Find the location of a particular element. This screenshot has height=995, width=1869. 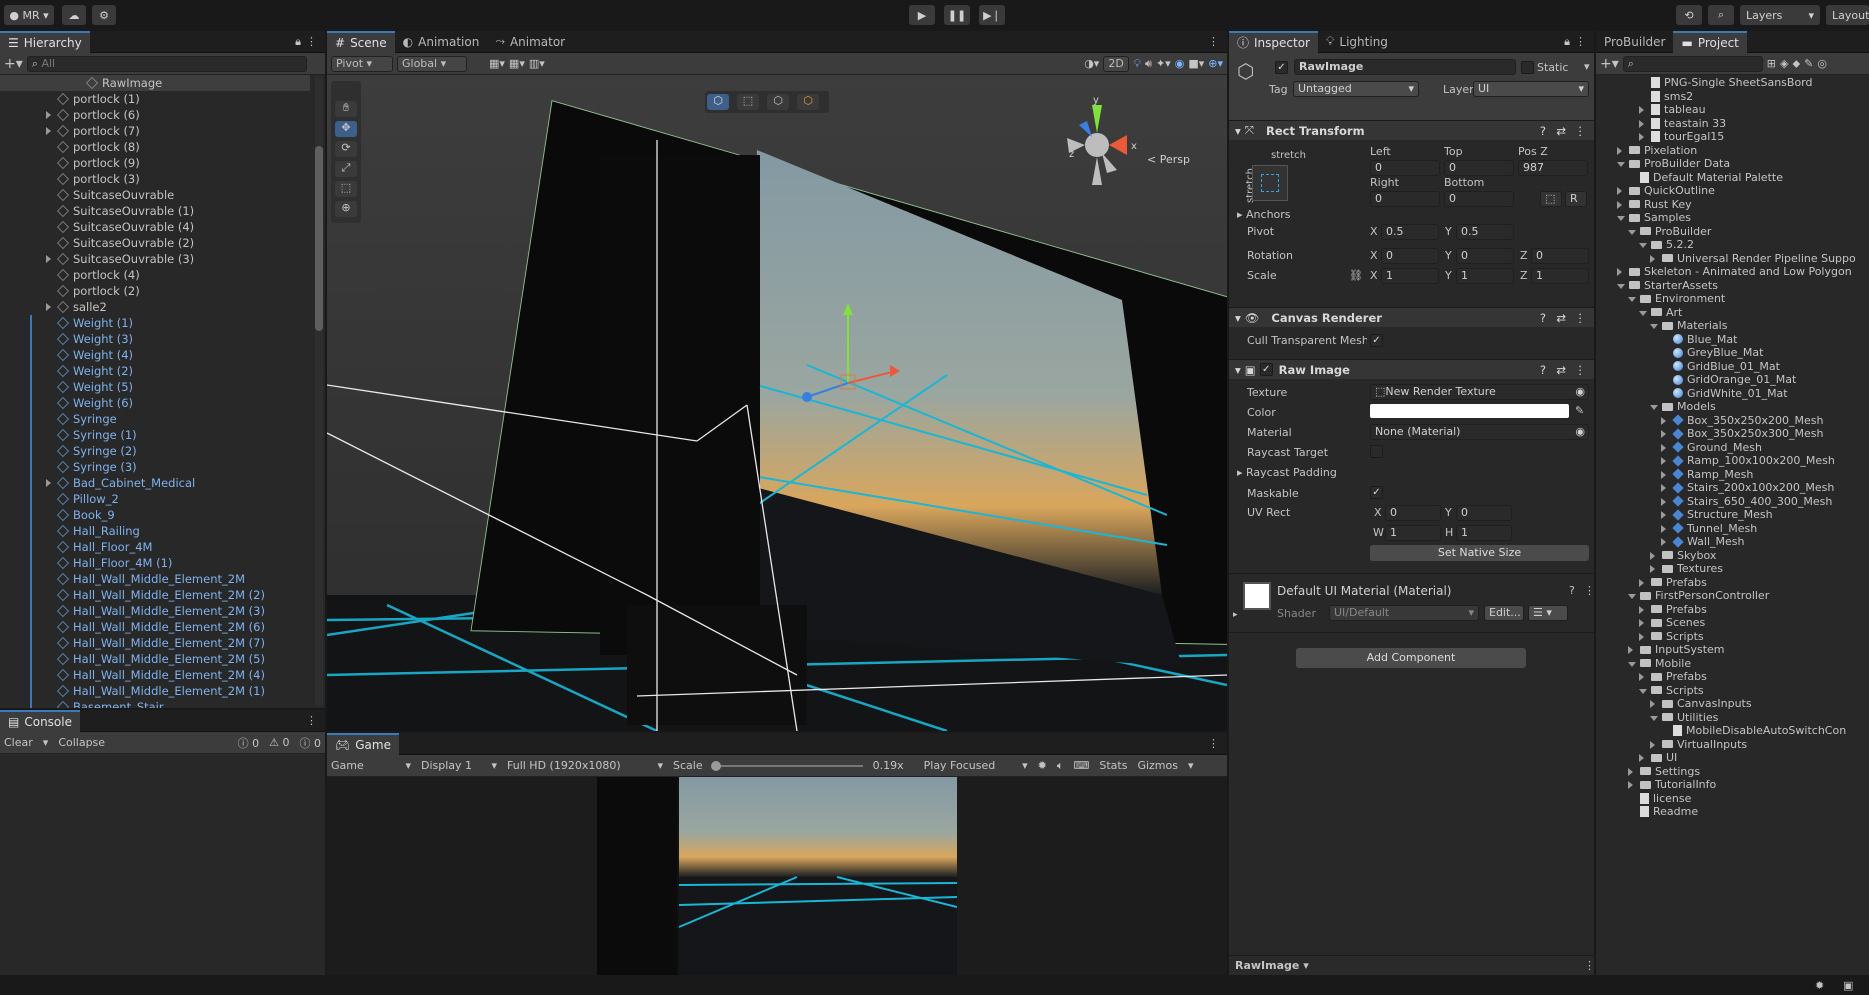

hierarchy-search-input: ⌕ All is located at coordinates (166, 63).